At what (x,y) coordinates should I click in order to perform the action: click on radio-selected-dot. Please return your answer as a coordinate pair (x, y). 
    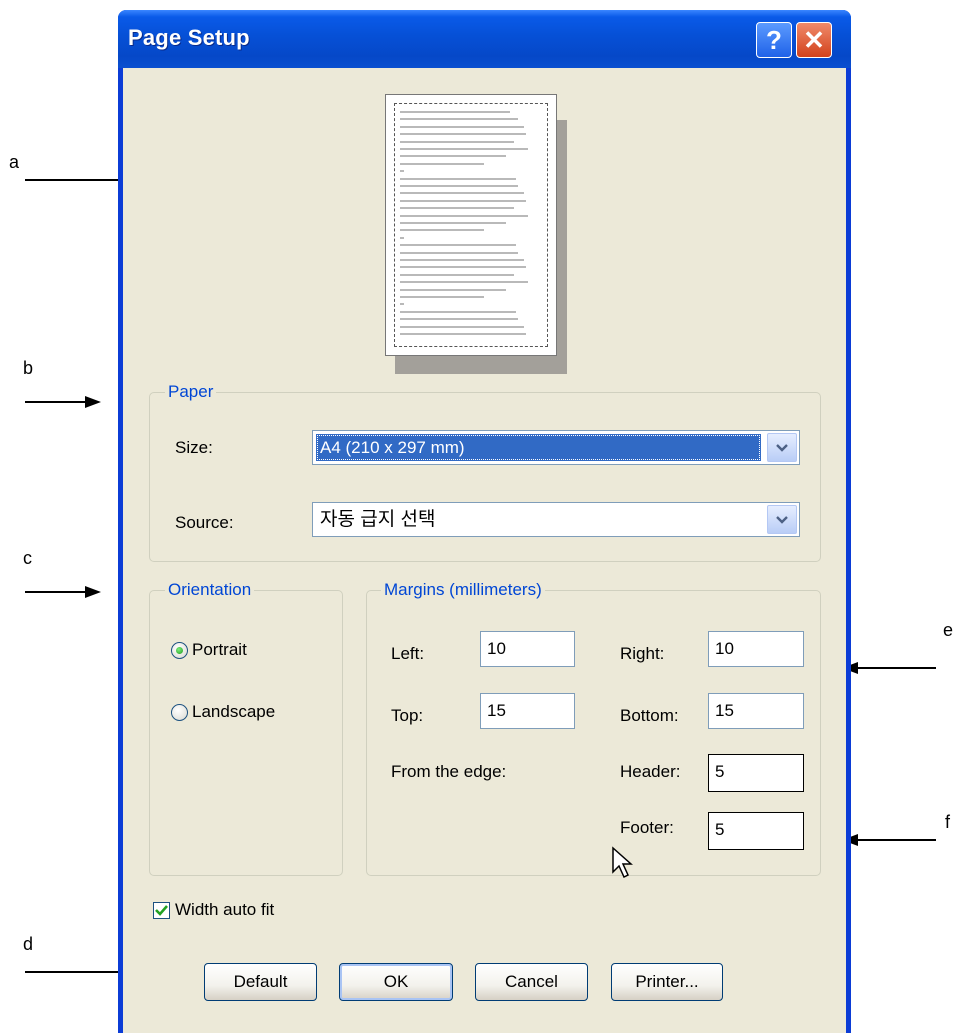
    Looking at the image, I should click on (179, 650).